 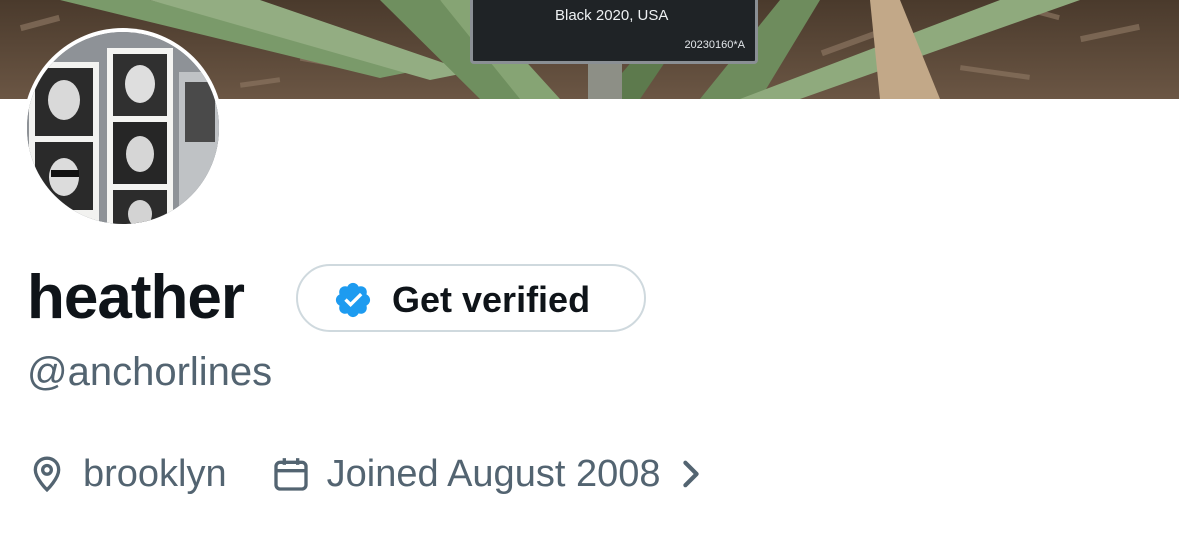 I want to click on display-name: heather, so click(x=136, y=297).